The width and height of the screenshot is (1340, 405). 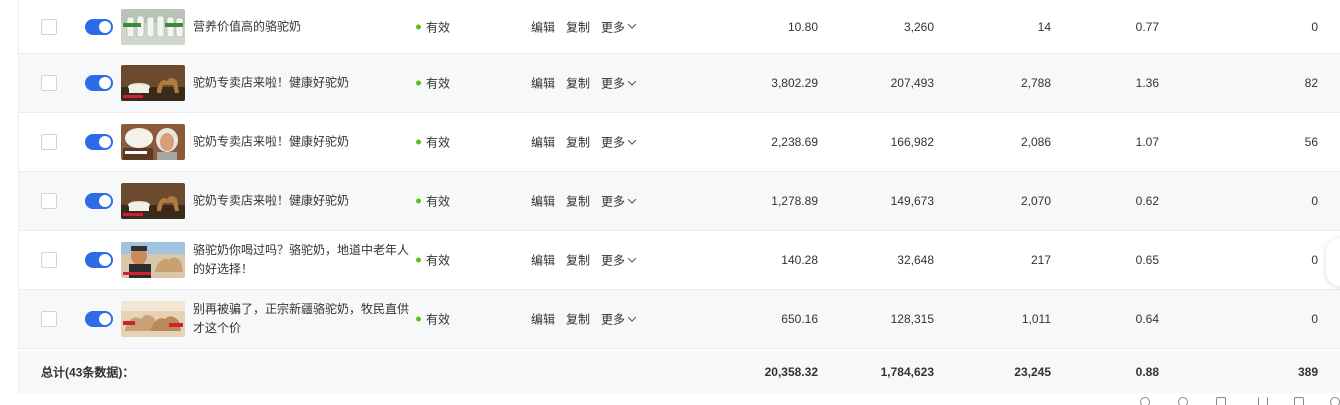 What do you see at coordinates (301, 260) in the screenshot?
I see `ad-title: 骆驼奶你喝过吗？骆驼奶，地道中老年人的好选择！` at bounding box center [301, 260].